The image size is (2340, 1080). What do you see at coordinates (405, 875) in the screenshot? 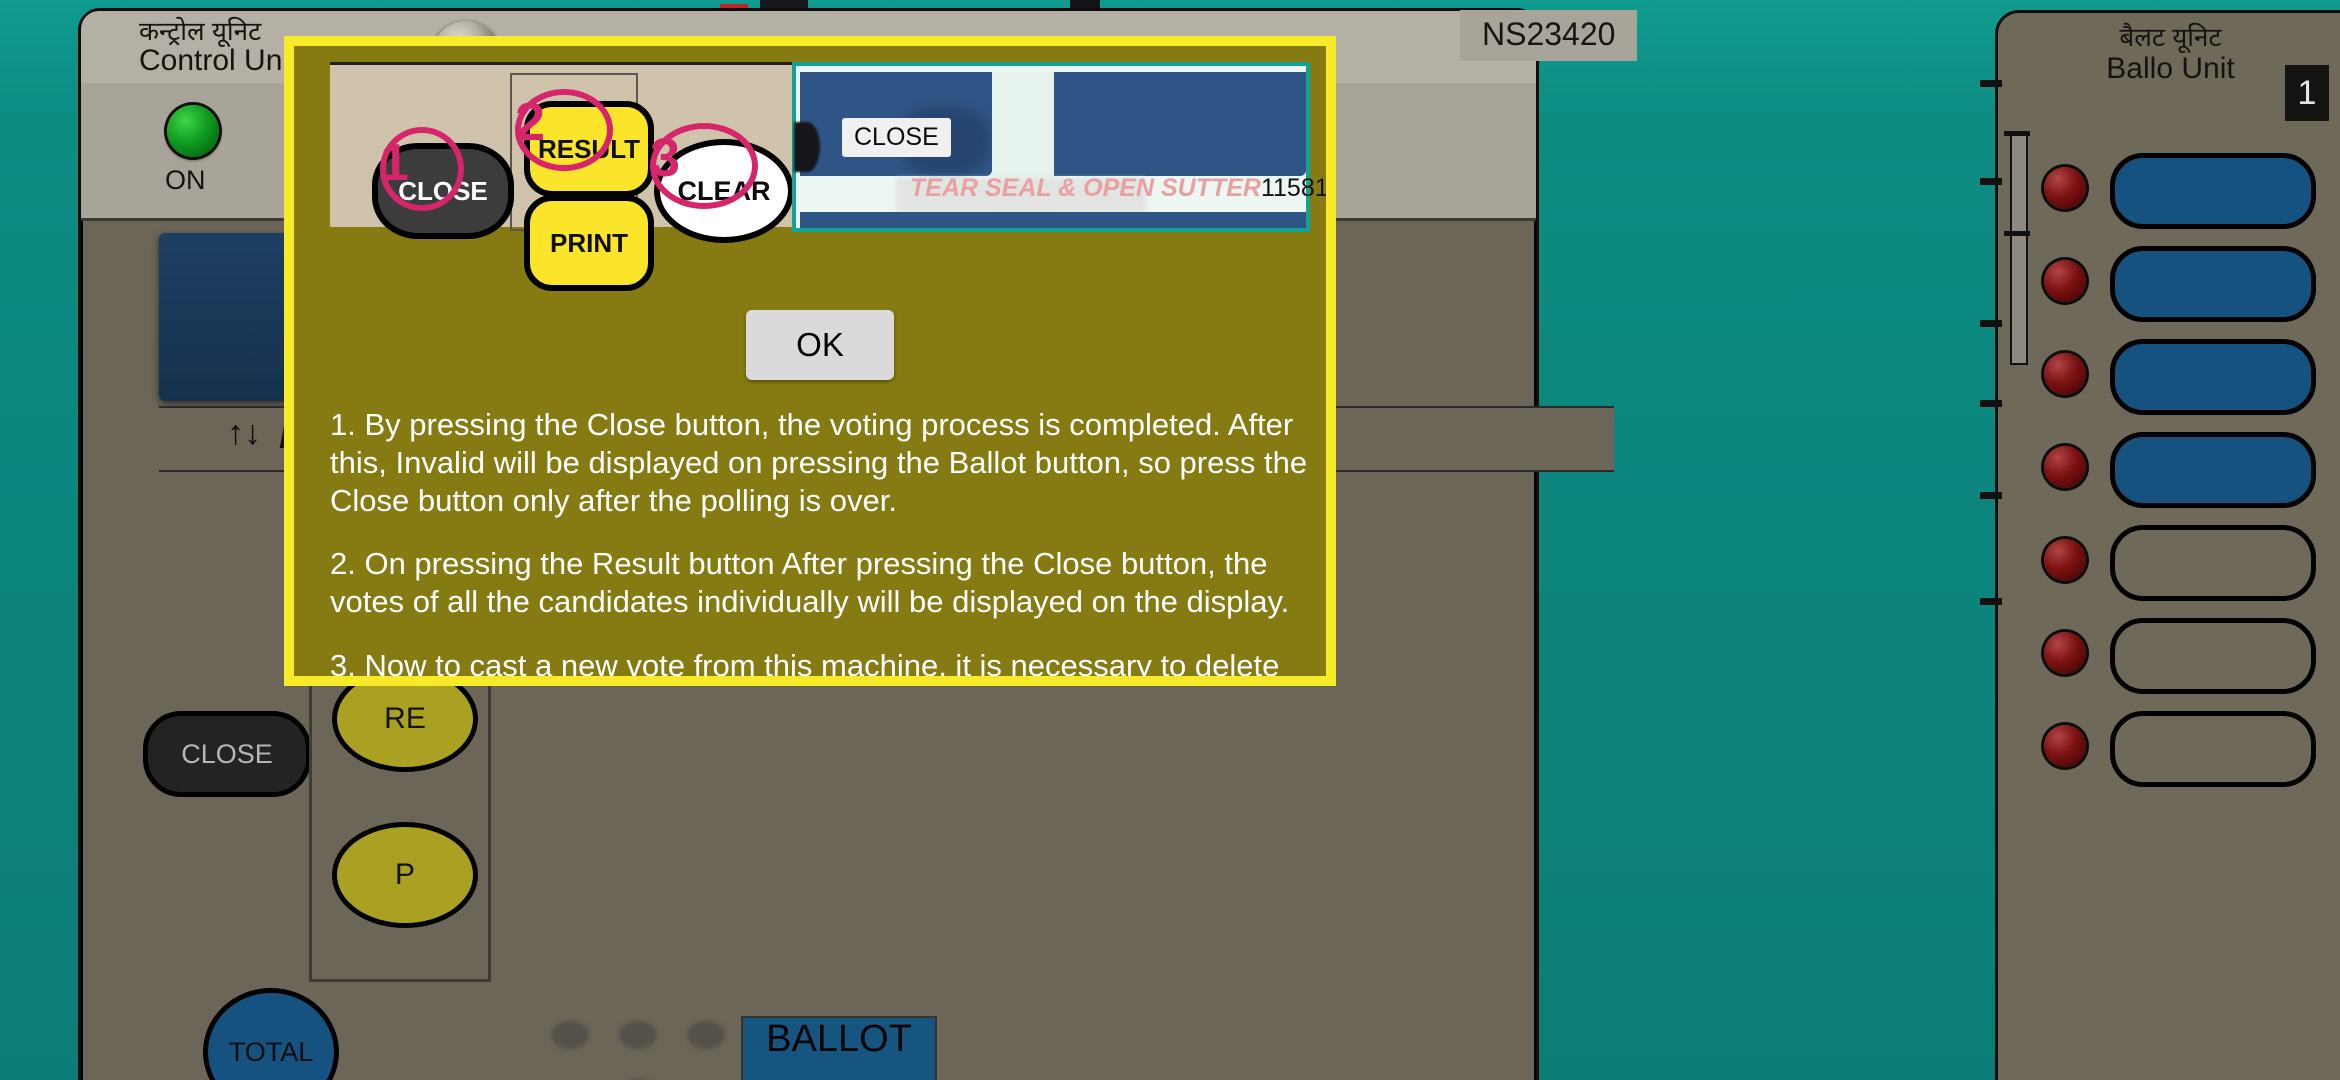
I see `cu-print-button: P` at bounding box center [405, 875].